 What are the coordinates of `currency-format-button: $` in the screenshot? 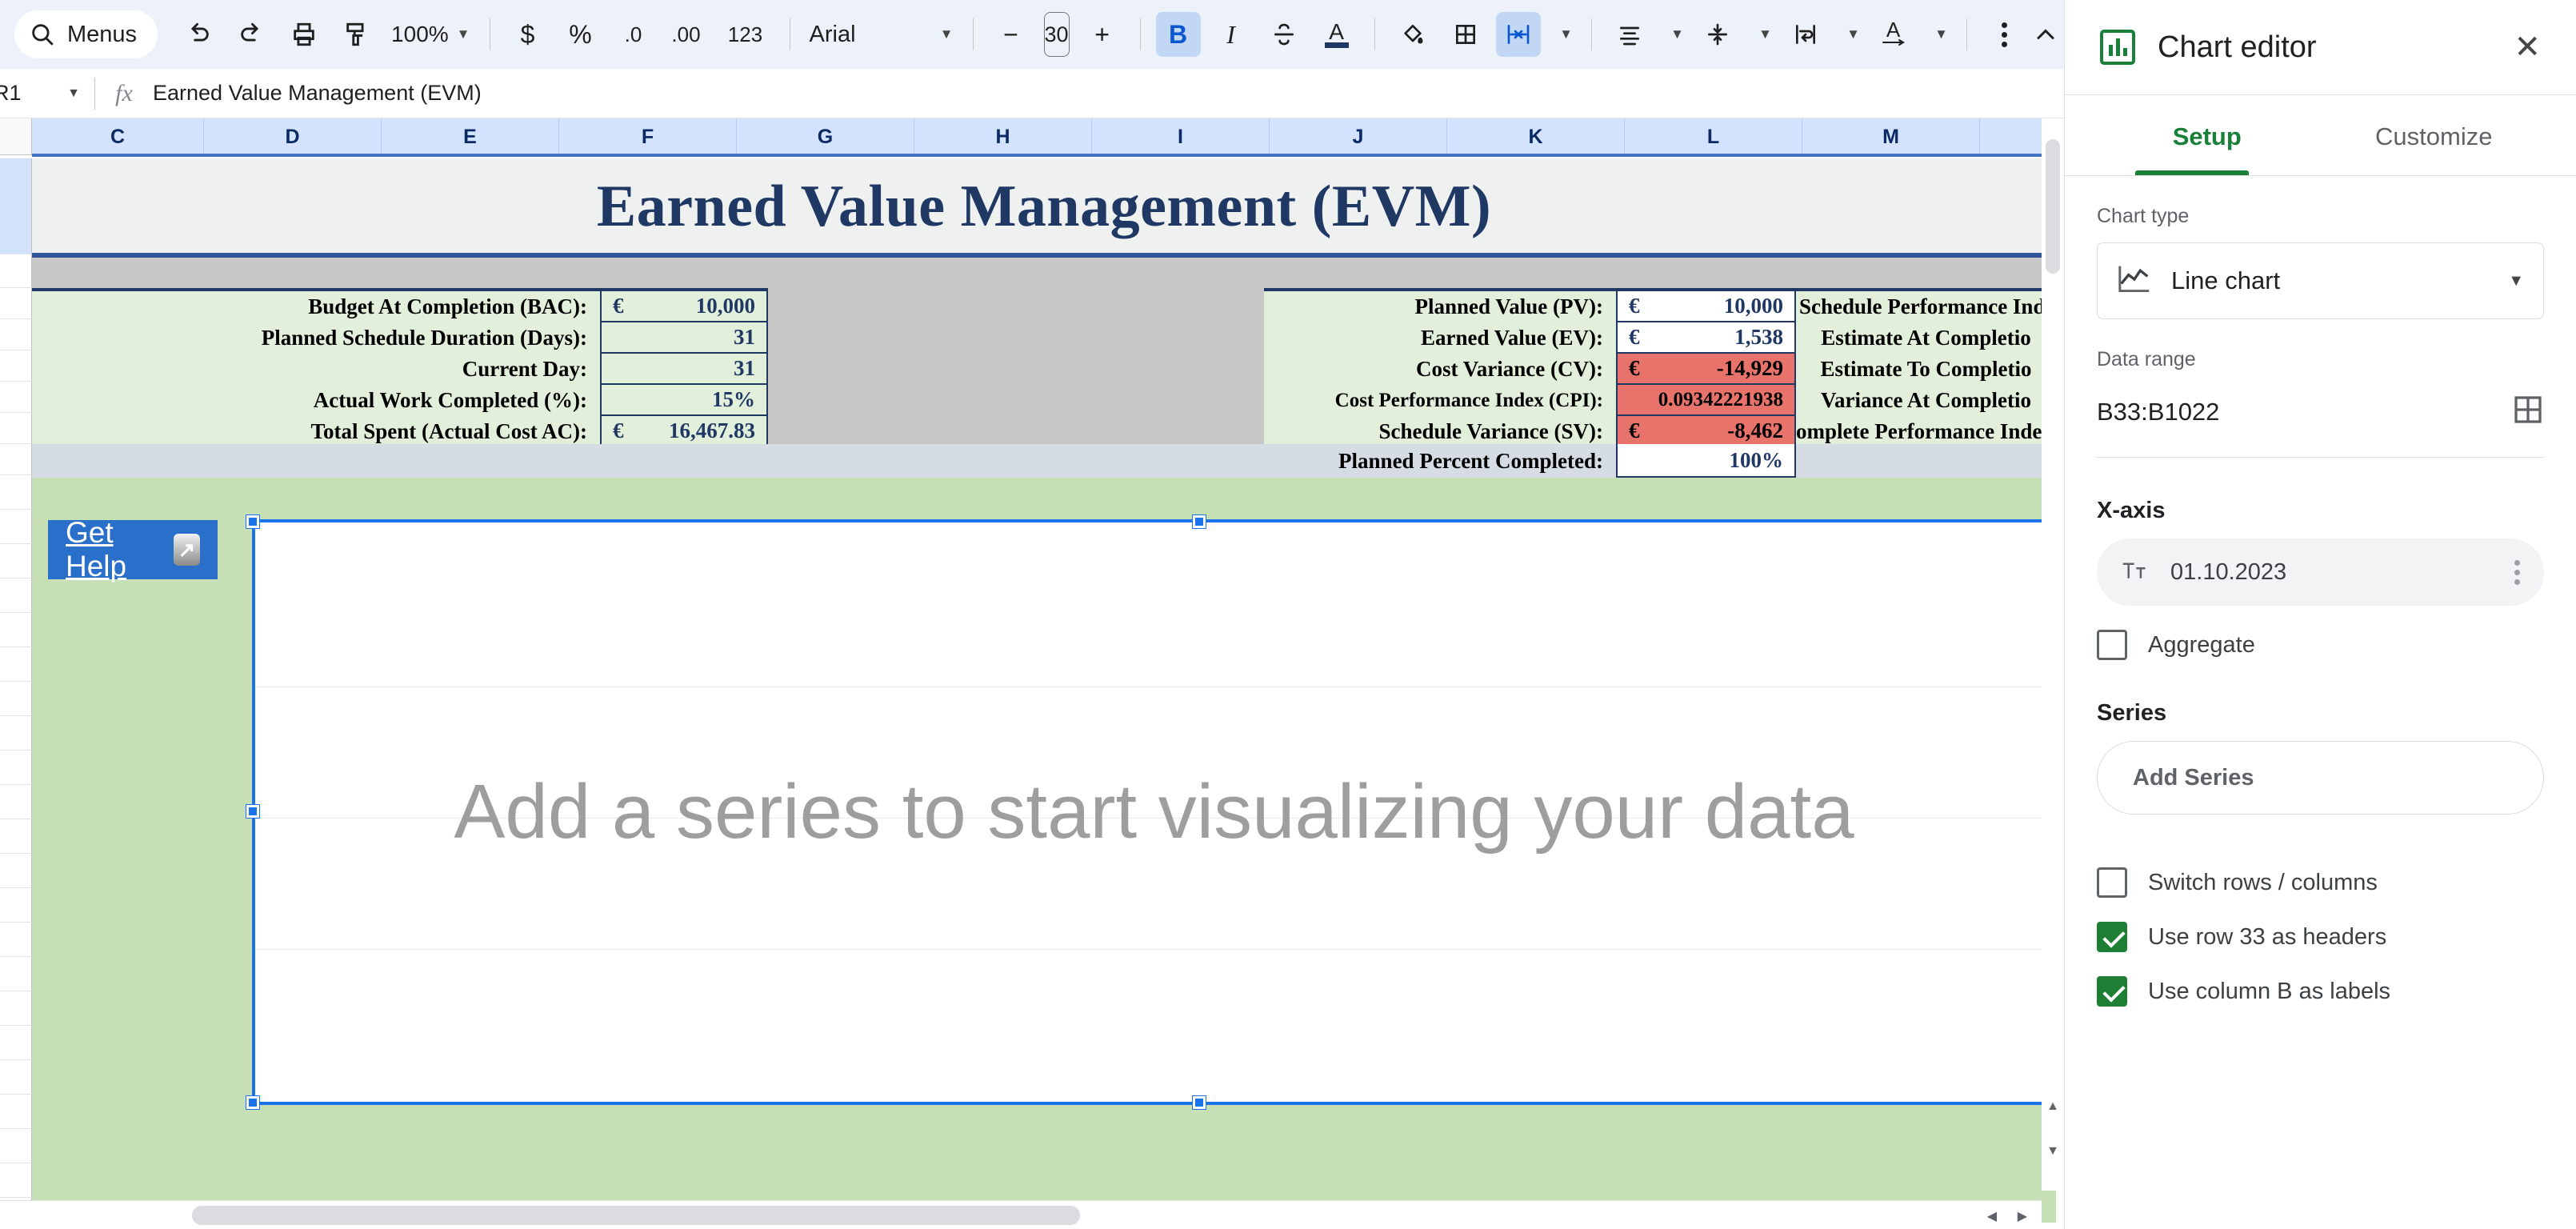 It's located at (528, 34).